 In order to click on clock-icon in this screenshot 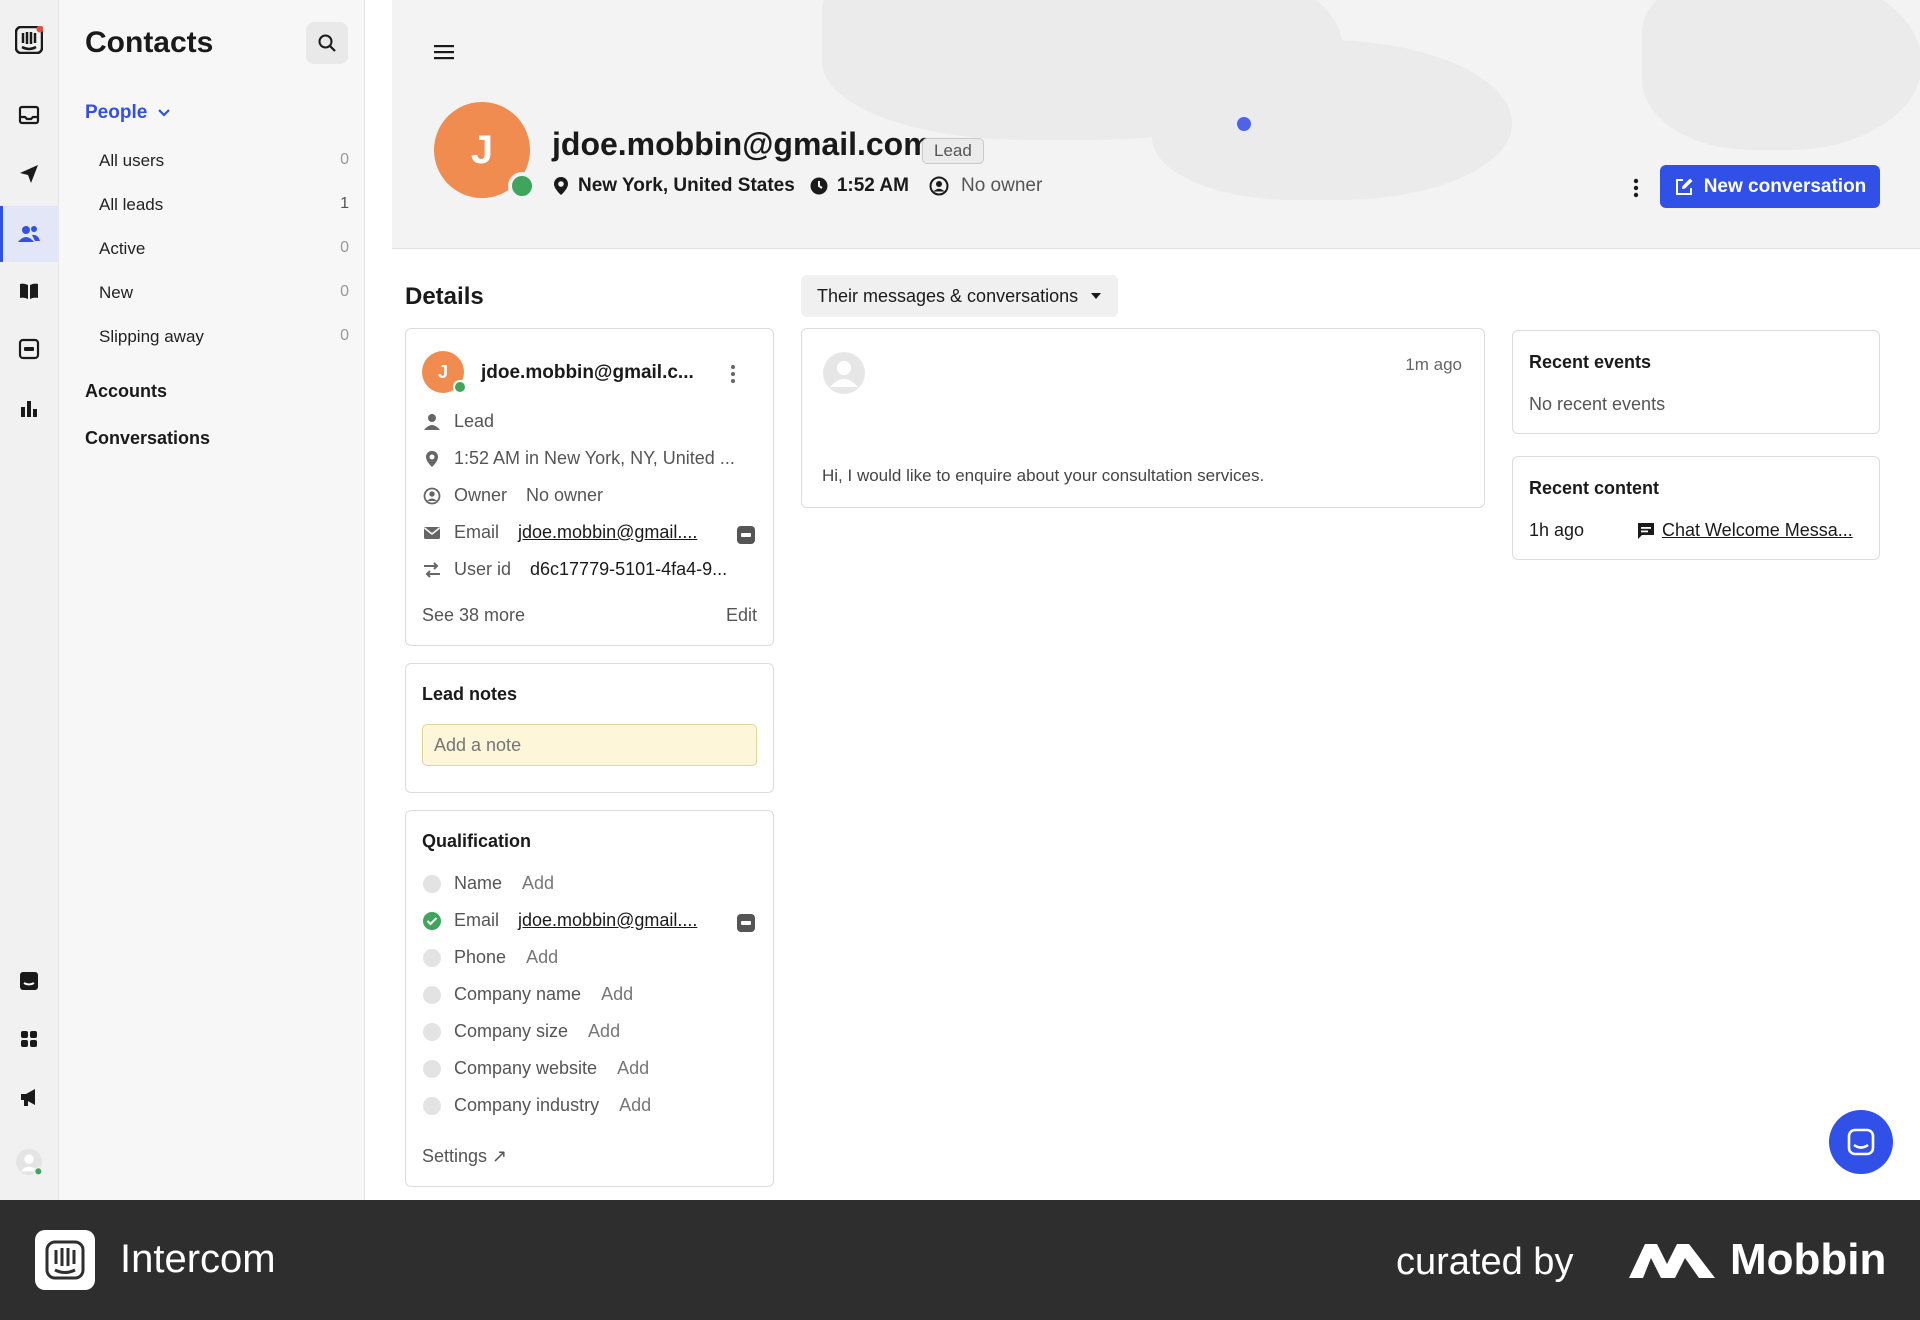, I will do `click(819, 186)`.